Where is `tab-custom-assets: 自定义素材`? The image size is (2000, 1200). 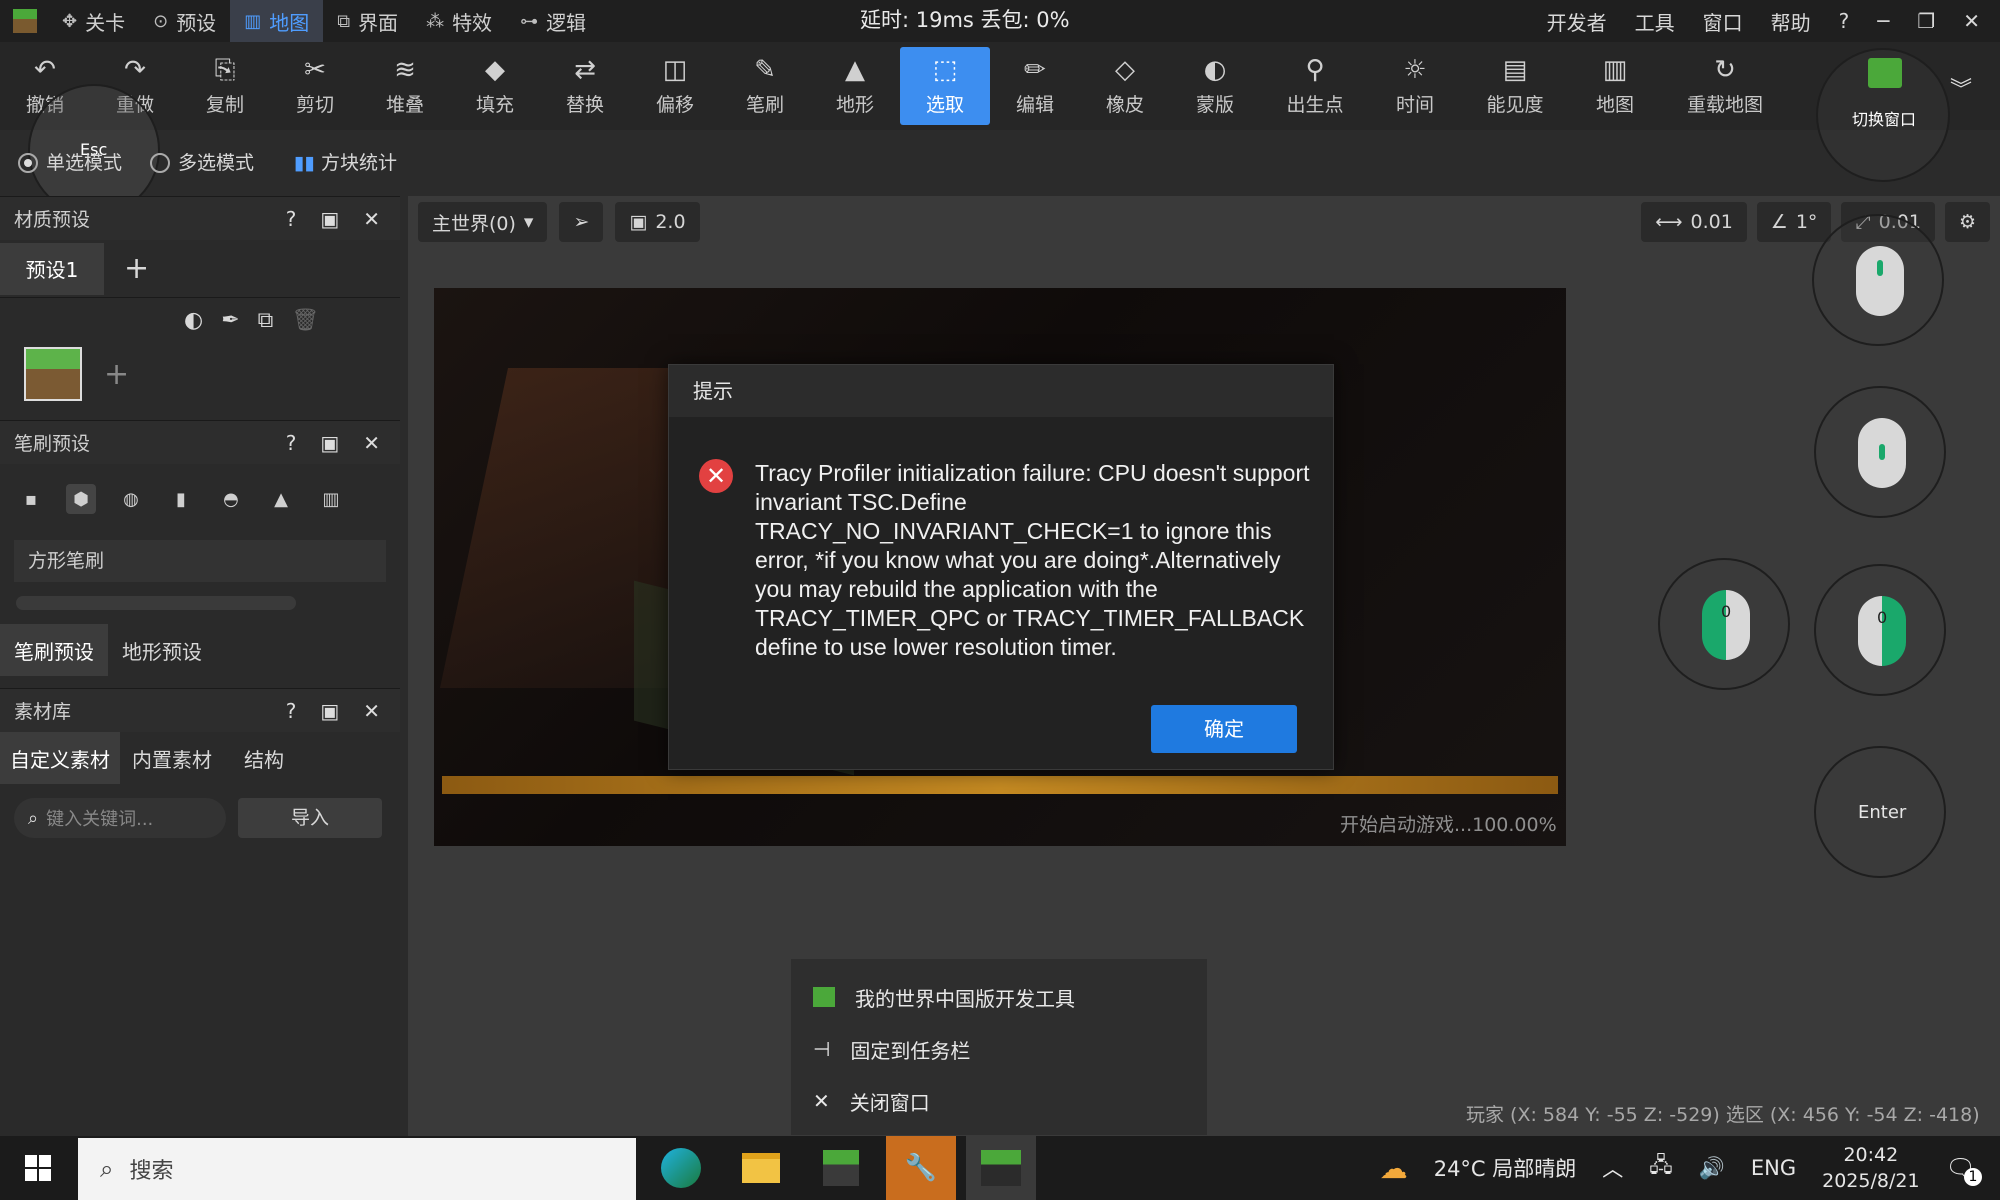 tab-custom-assets: 自定义素材 is located at coordinates (60, 758).